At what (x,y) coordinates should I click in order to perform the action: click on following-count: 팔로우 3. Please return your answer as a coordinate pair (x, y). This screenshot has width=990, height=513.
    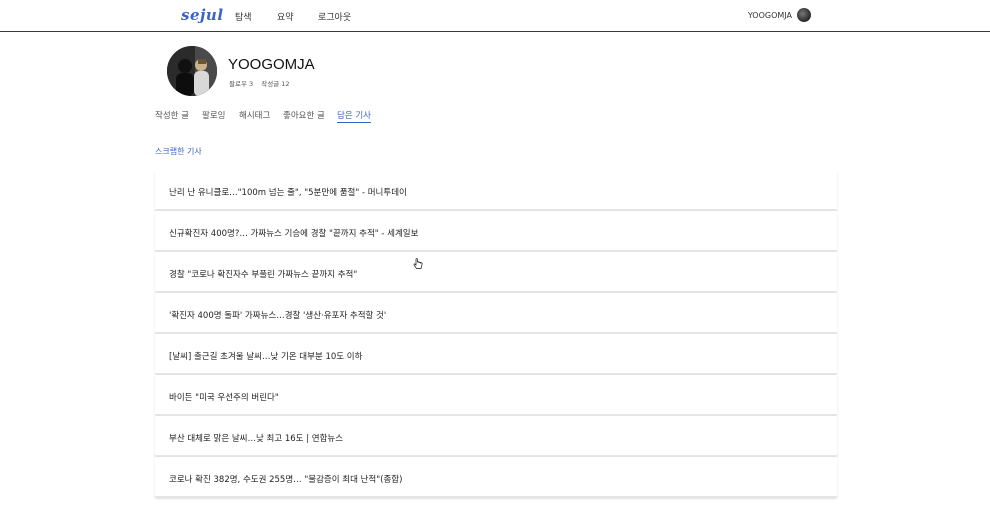
    Looking at the image, I should click on (241, 84).